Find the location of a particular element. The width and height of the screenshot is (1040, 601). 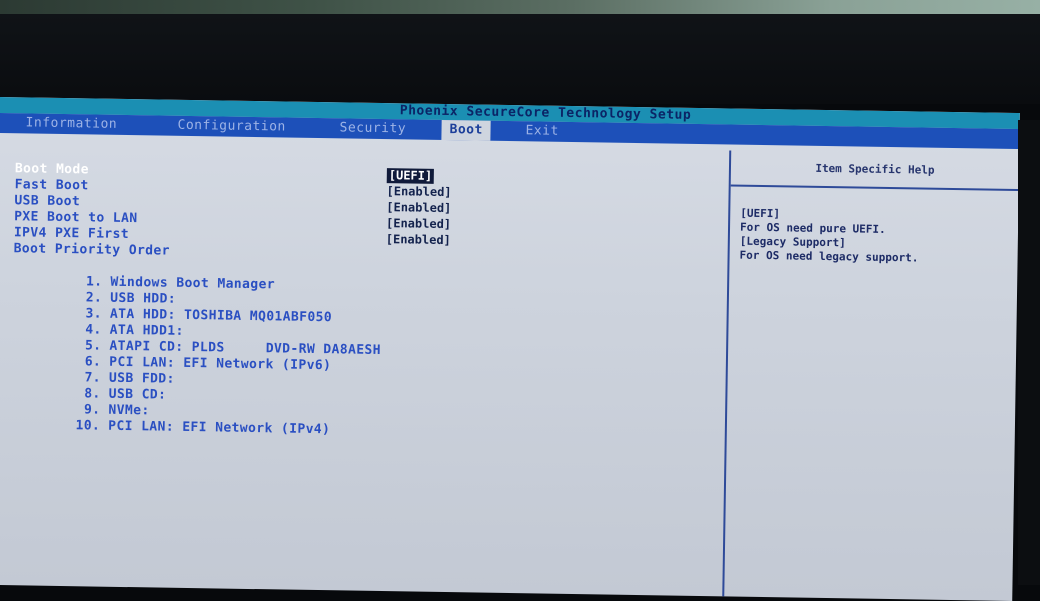

tab-boot: Boot is located at coordinates (466, 130).